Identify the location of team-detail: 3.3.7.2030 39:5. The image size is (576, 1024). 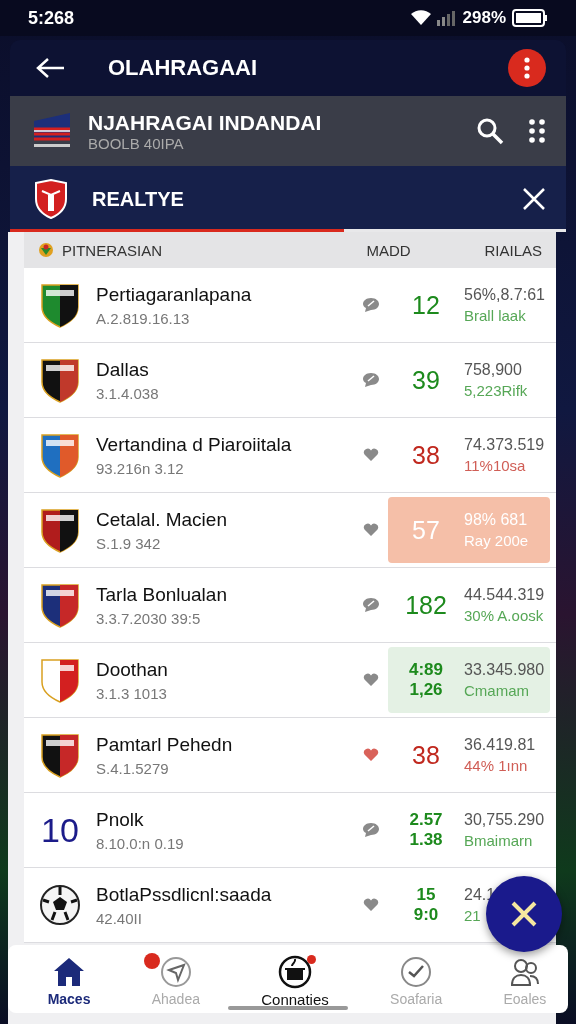
(149, 618).